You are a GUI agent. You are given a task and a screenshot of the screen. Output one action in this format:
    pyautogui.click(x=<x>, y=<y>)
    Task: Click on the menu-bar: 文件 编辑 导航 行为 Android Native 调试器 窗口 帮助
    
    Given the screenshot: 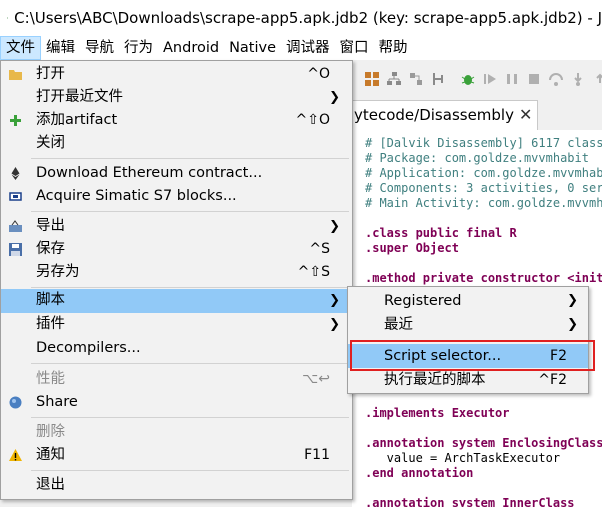 What is the action you would take?
    pyautogui.click(x=301, y=48)
    